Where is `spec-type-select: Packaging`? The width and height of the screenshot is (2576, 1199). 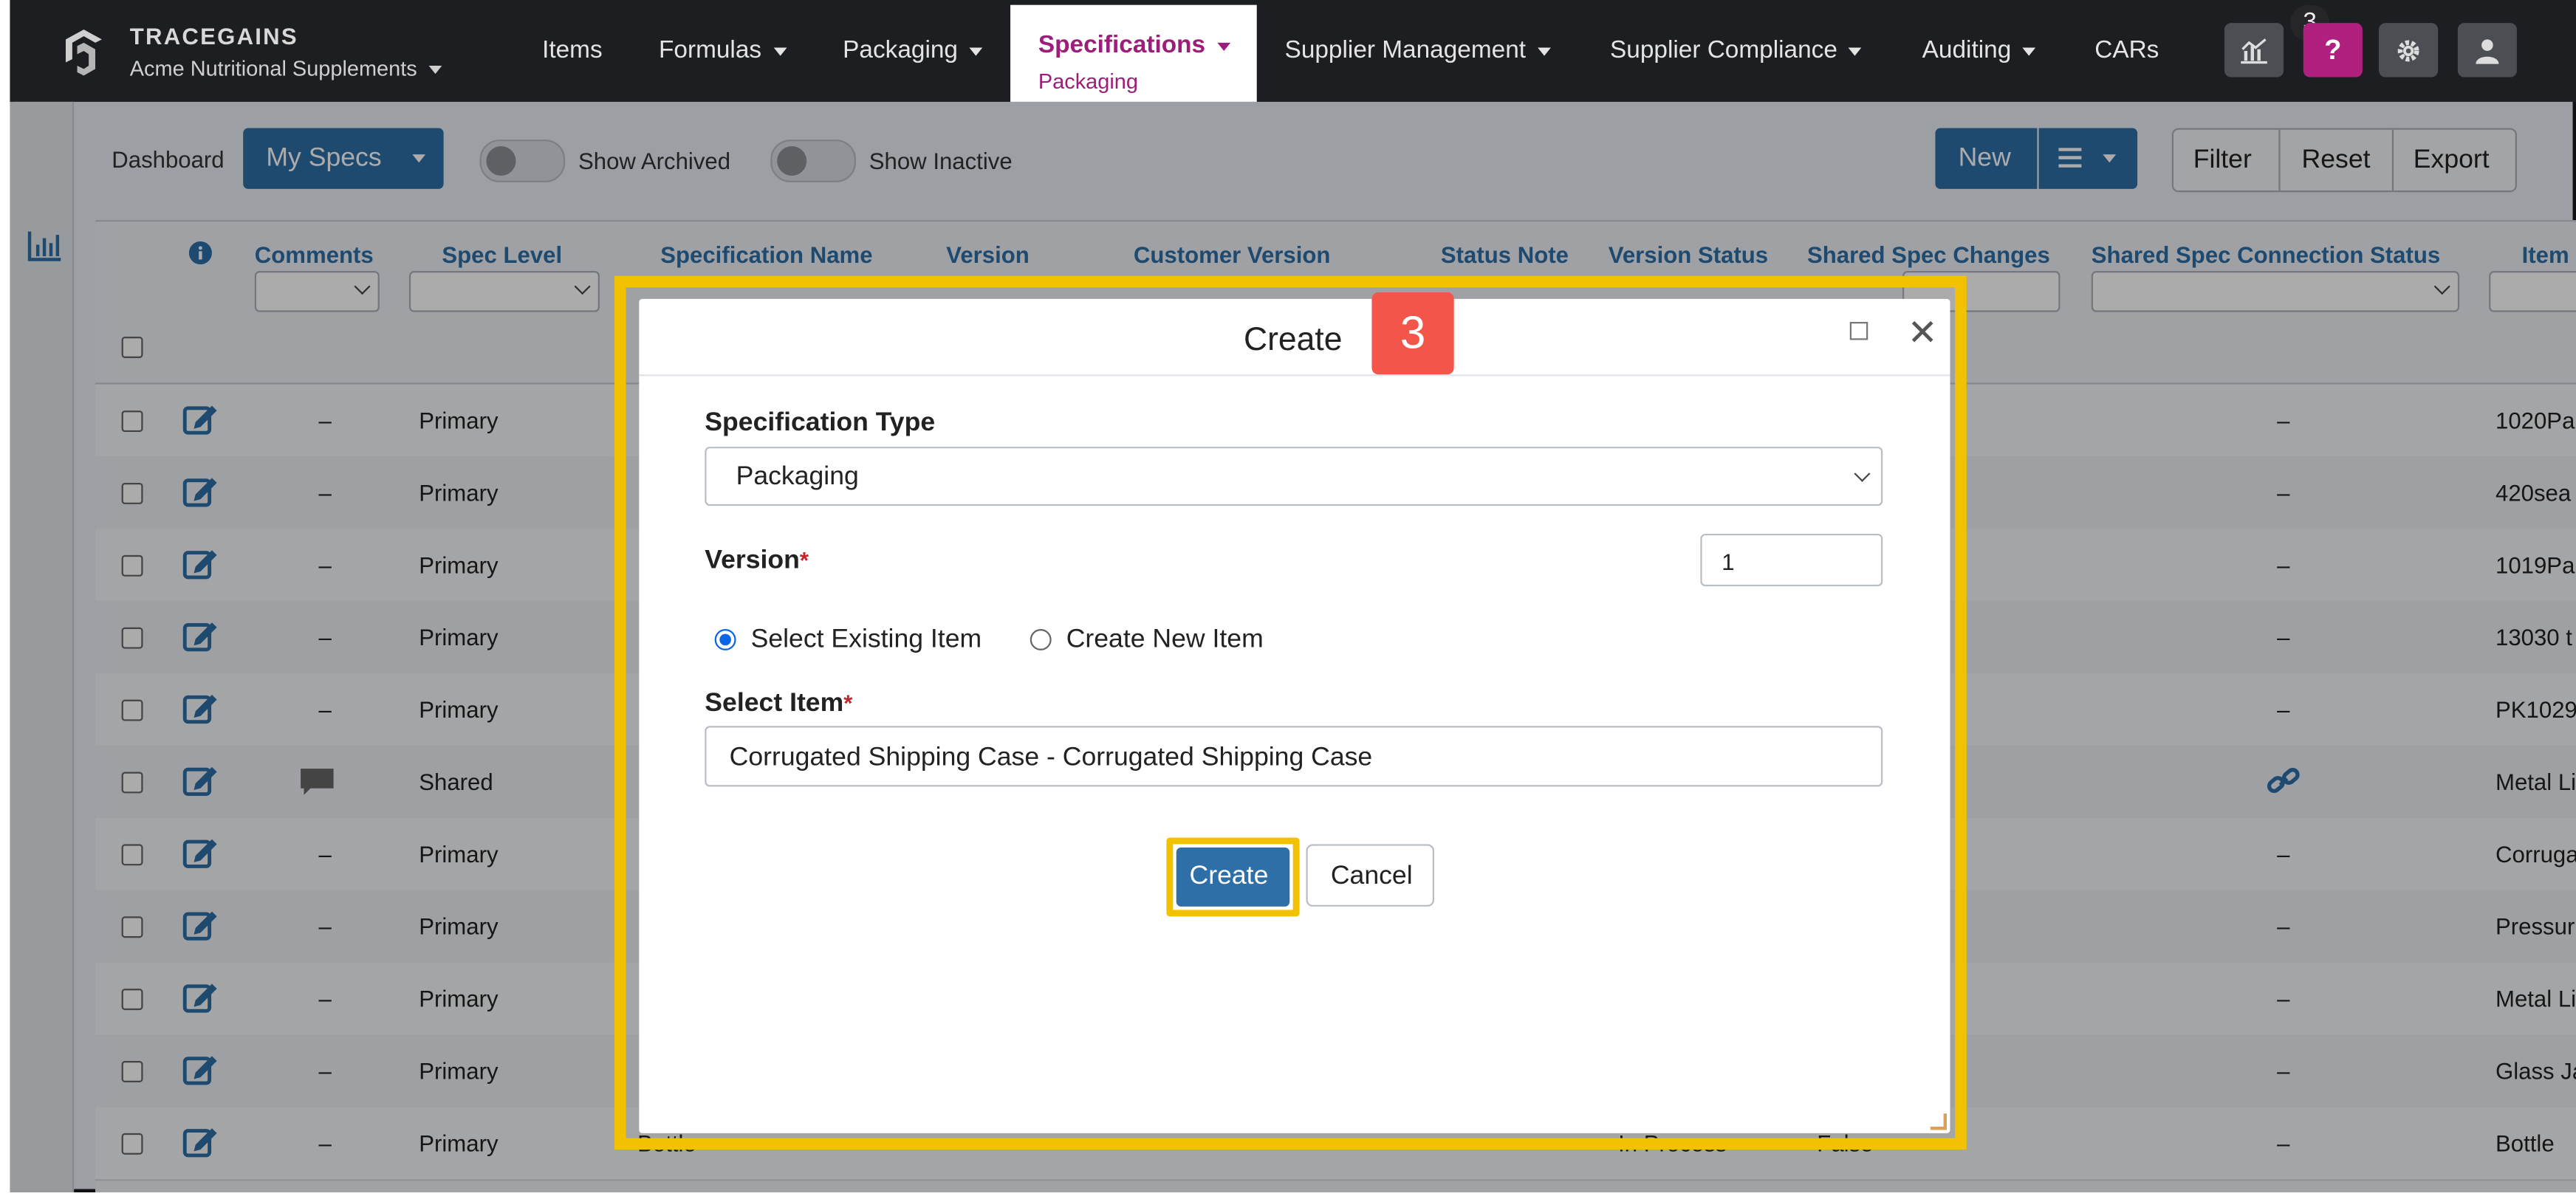
spec-type-select: Packaging is located at coordinates (1294, 476).